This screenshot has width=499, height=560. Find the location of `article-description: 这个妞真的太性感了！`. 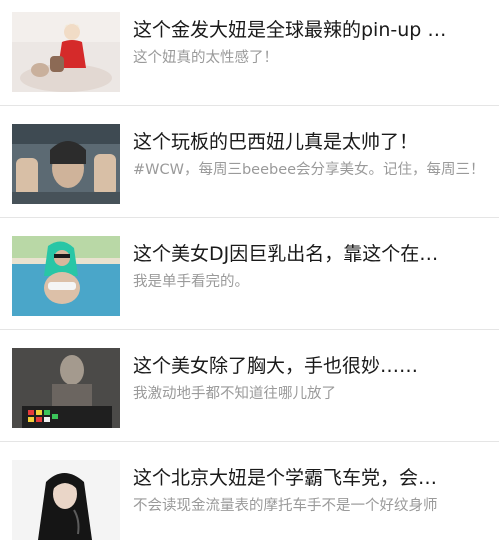

article-description: 这个妞真的太性感了！ is located at coordinates (205, 58).